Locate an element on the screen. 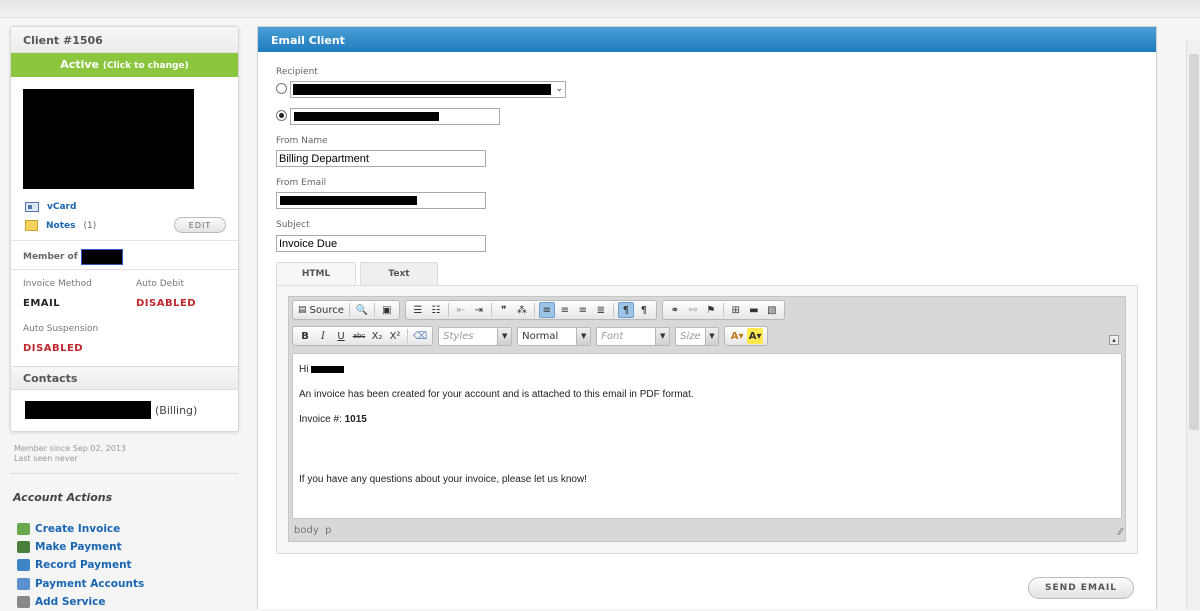 Image resolution: width=1200 pixels, height=611 pixels. action-label: Payment Accounts is located at coordinates (89, 584).